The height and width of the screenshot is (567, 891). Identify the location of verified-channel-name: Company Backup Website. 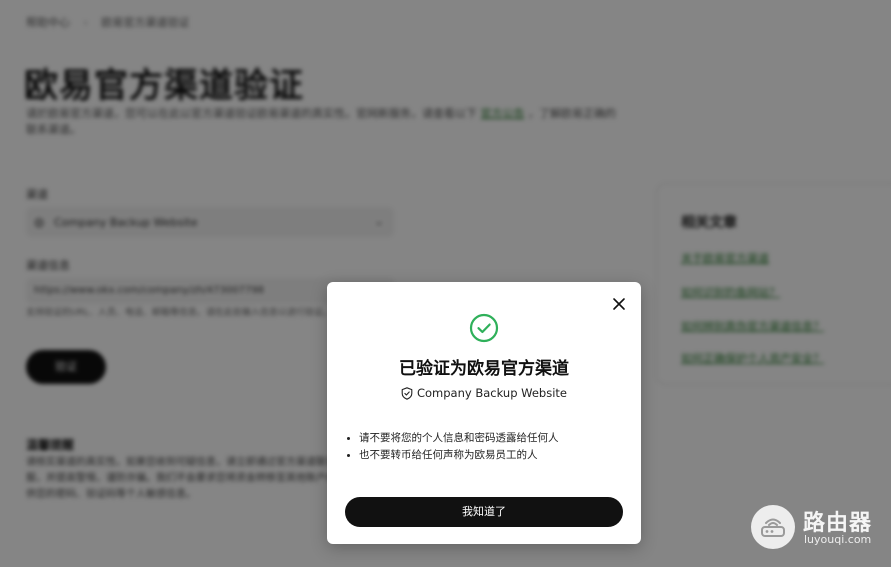
(492, 393).